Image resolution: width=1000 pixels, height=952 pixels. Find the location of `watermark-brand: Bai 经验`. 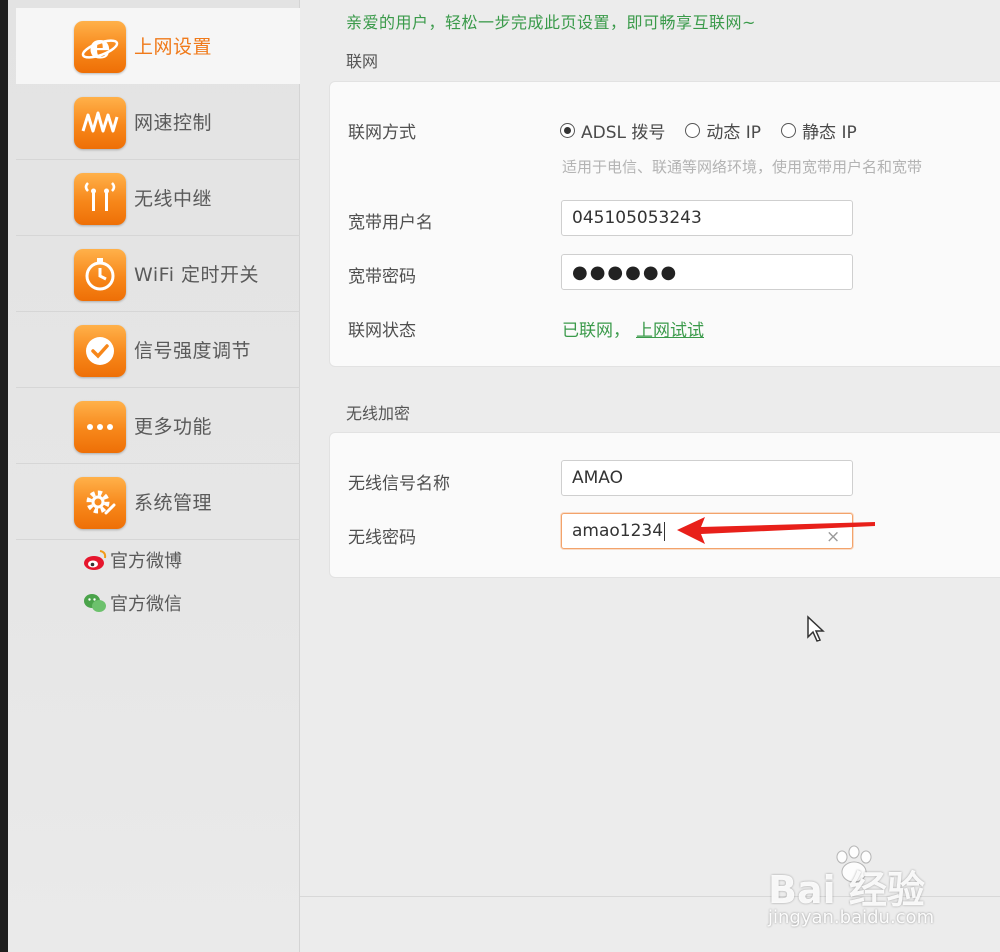

watermark-brand: Bai 经验 is located at coordinates (846, 890).